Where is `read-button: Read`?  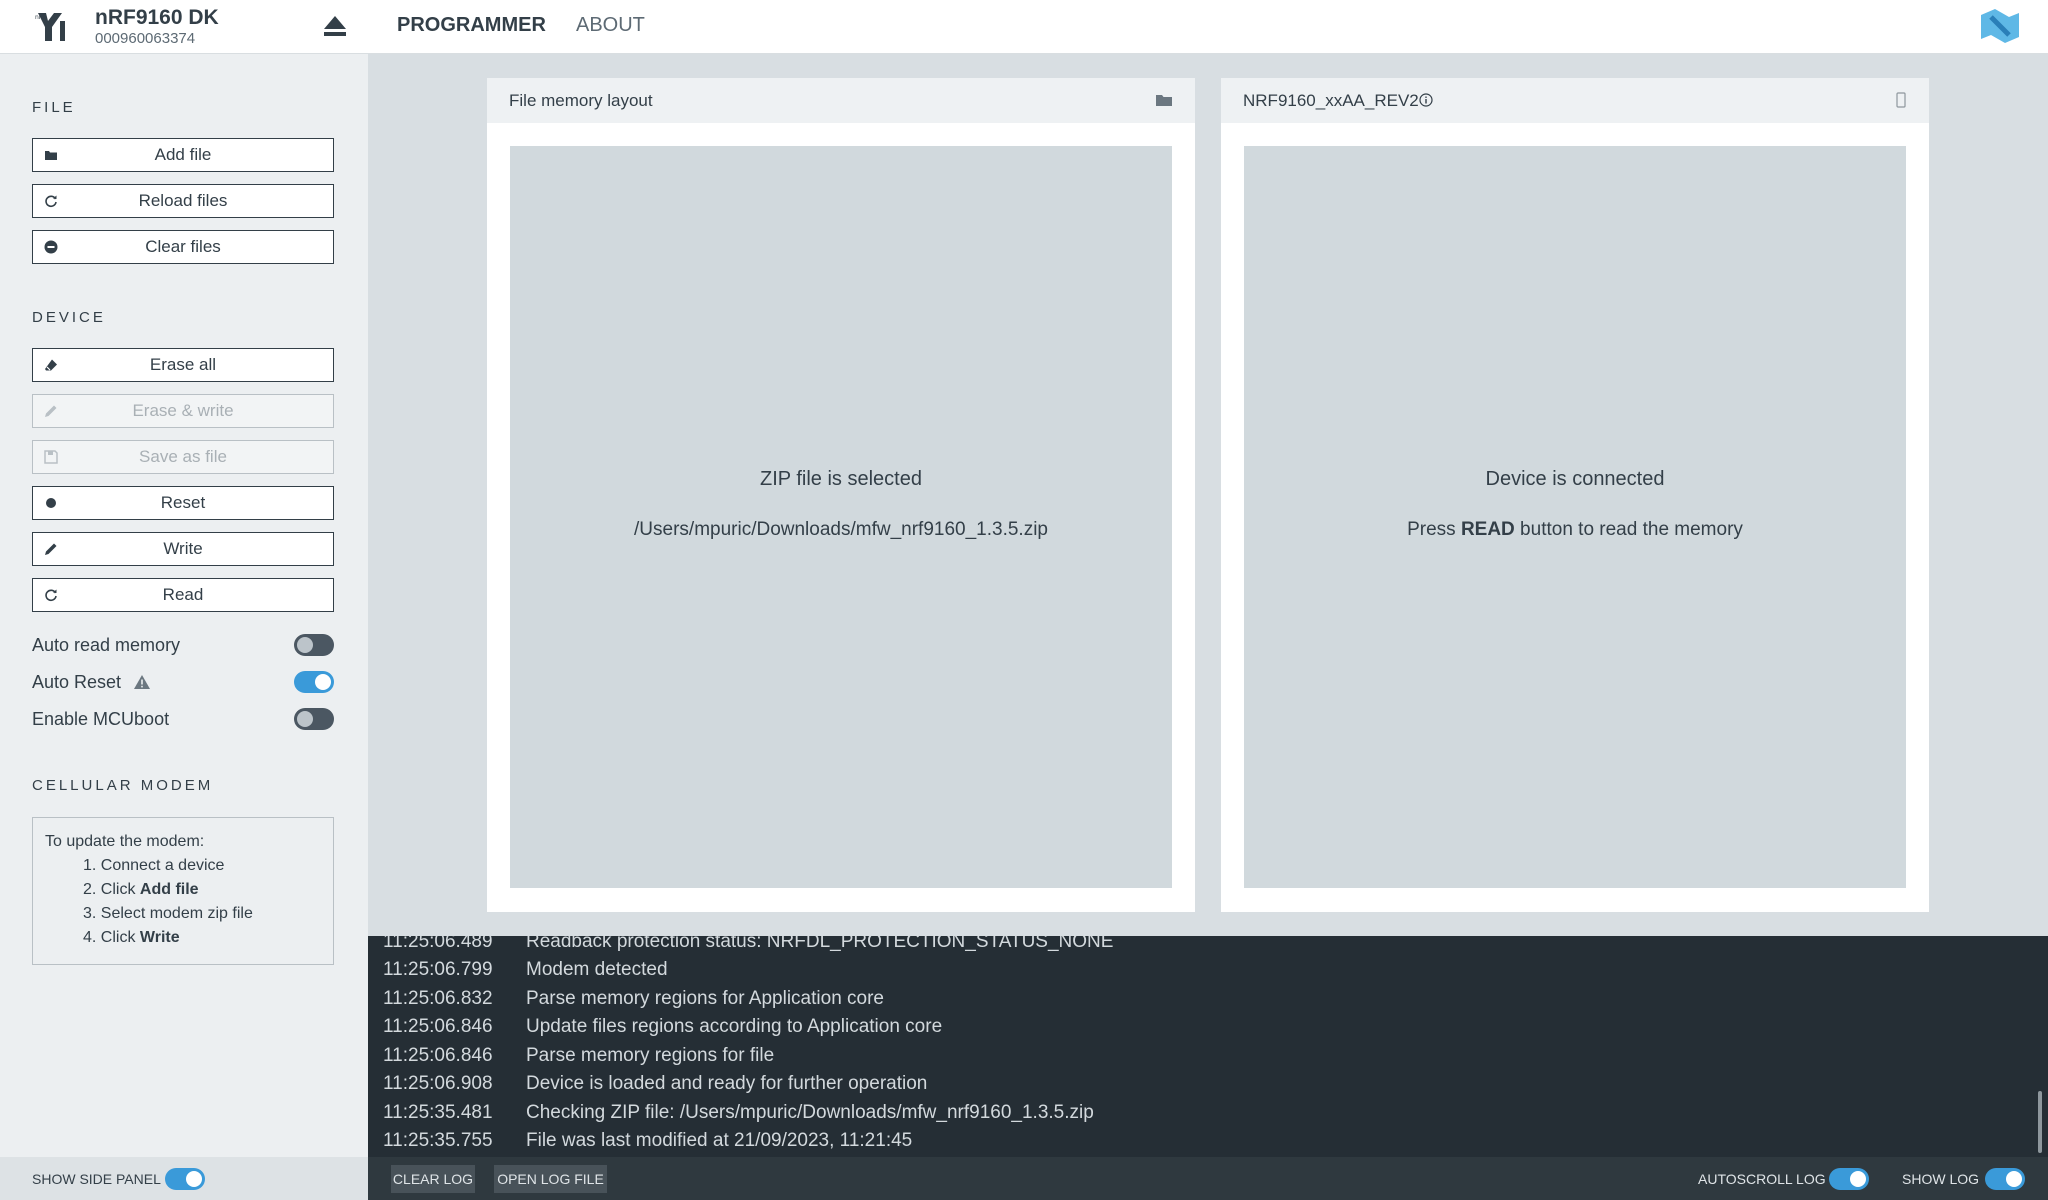 read-button: Read is located at coordinates (183, 595).